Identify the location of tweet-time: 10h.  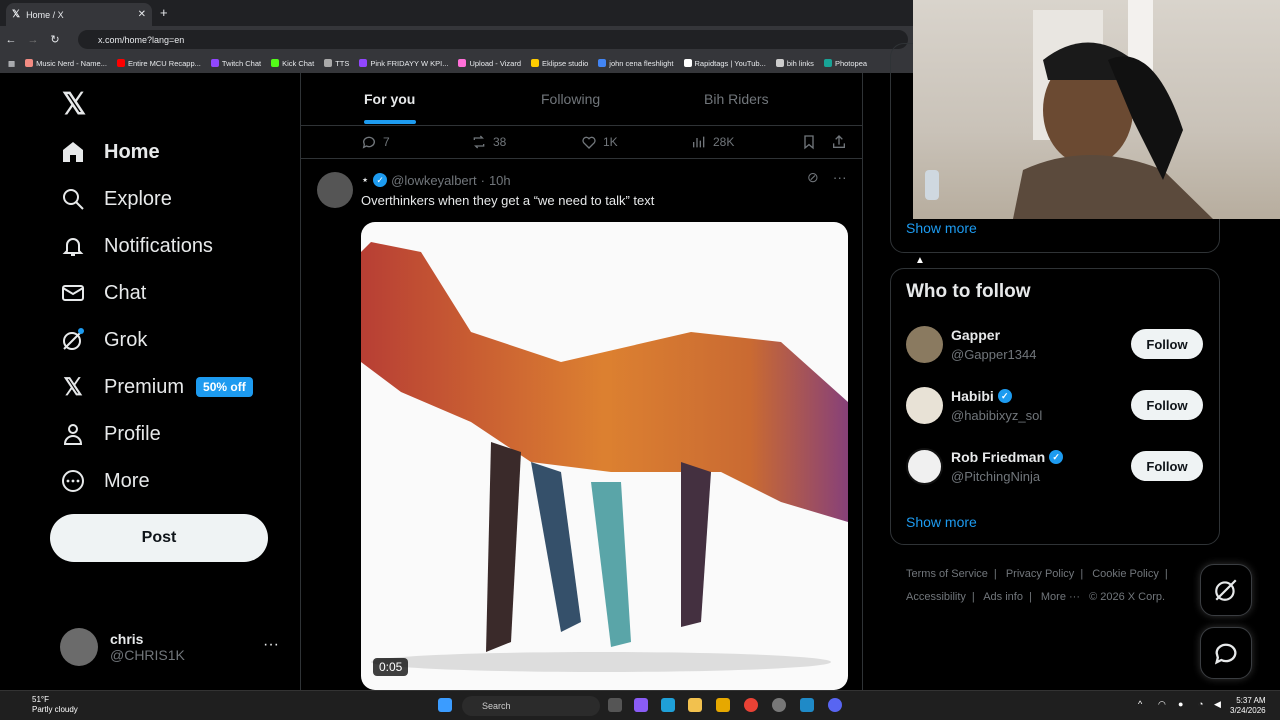
(500, 180).